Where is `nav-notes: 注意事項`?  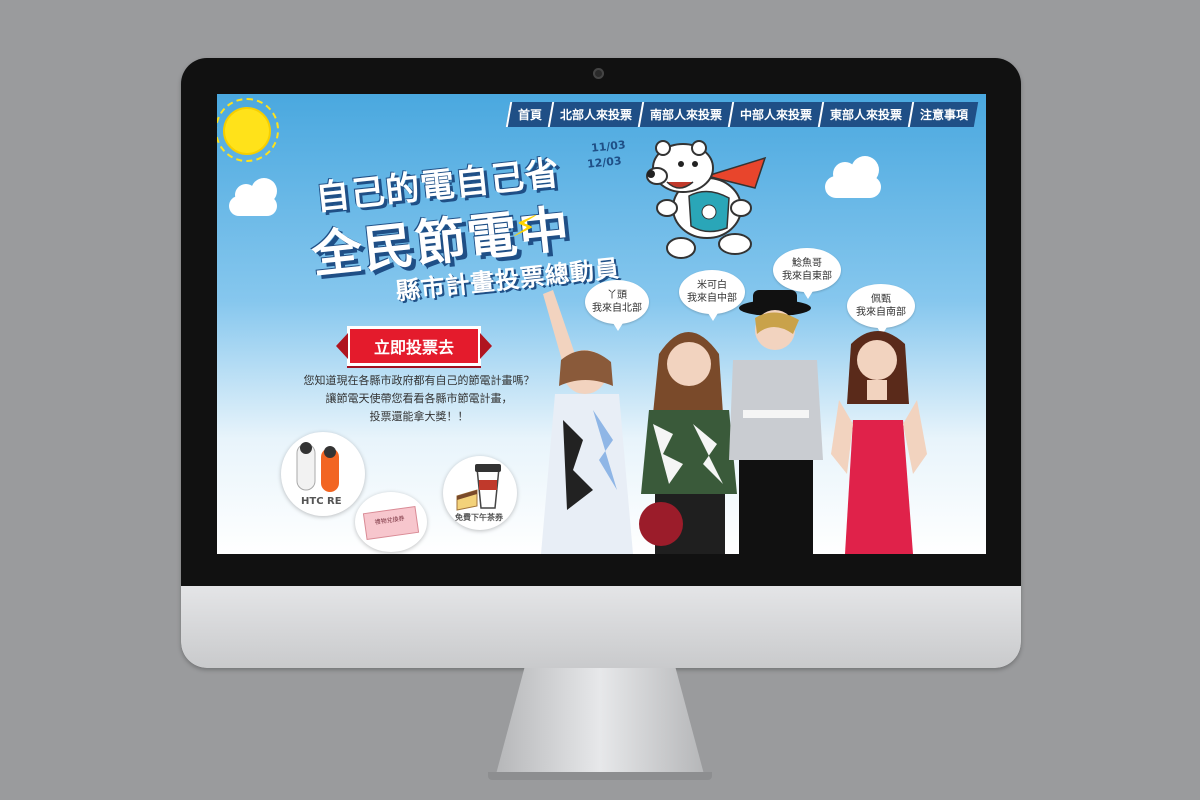 nav-notes: 注意事項 is located at coordinates (943, 114).